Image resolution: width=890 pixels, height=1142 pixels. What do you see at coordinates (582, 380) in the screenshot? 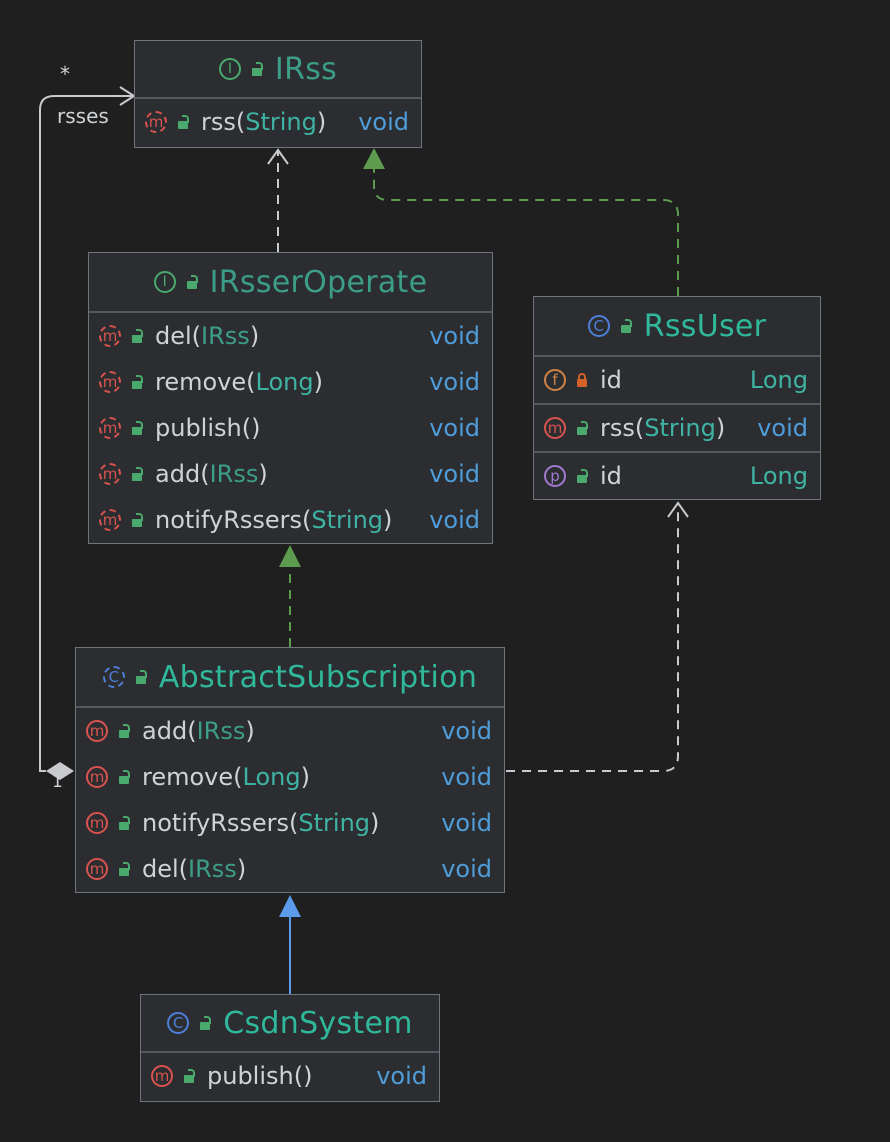
I see `private-visibility-icon` at bounding box center [582, 380].